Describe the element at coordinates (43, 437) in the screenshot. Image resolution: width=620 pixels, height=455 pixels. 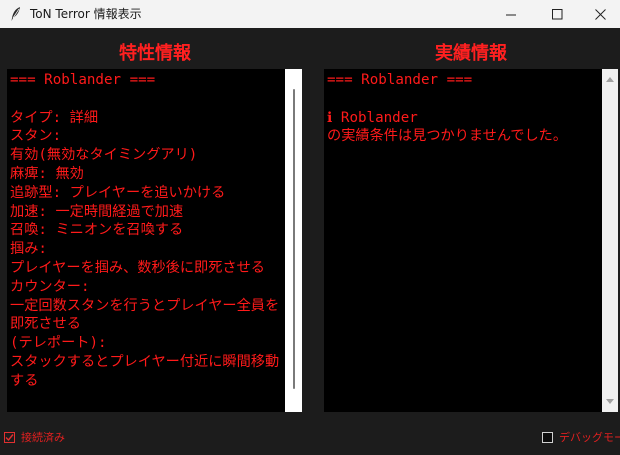
I see `connected-label: 接続済み` at that location.